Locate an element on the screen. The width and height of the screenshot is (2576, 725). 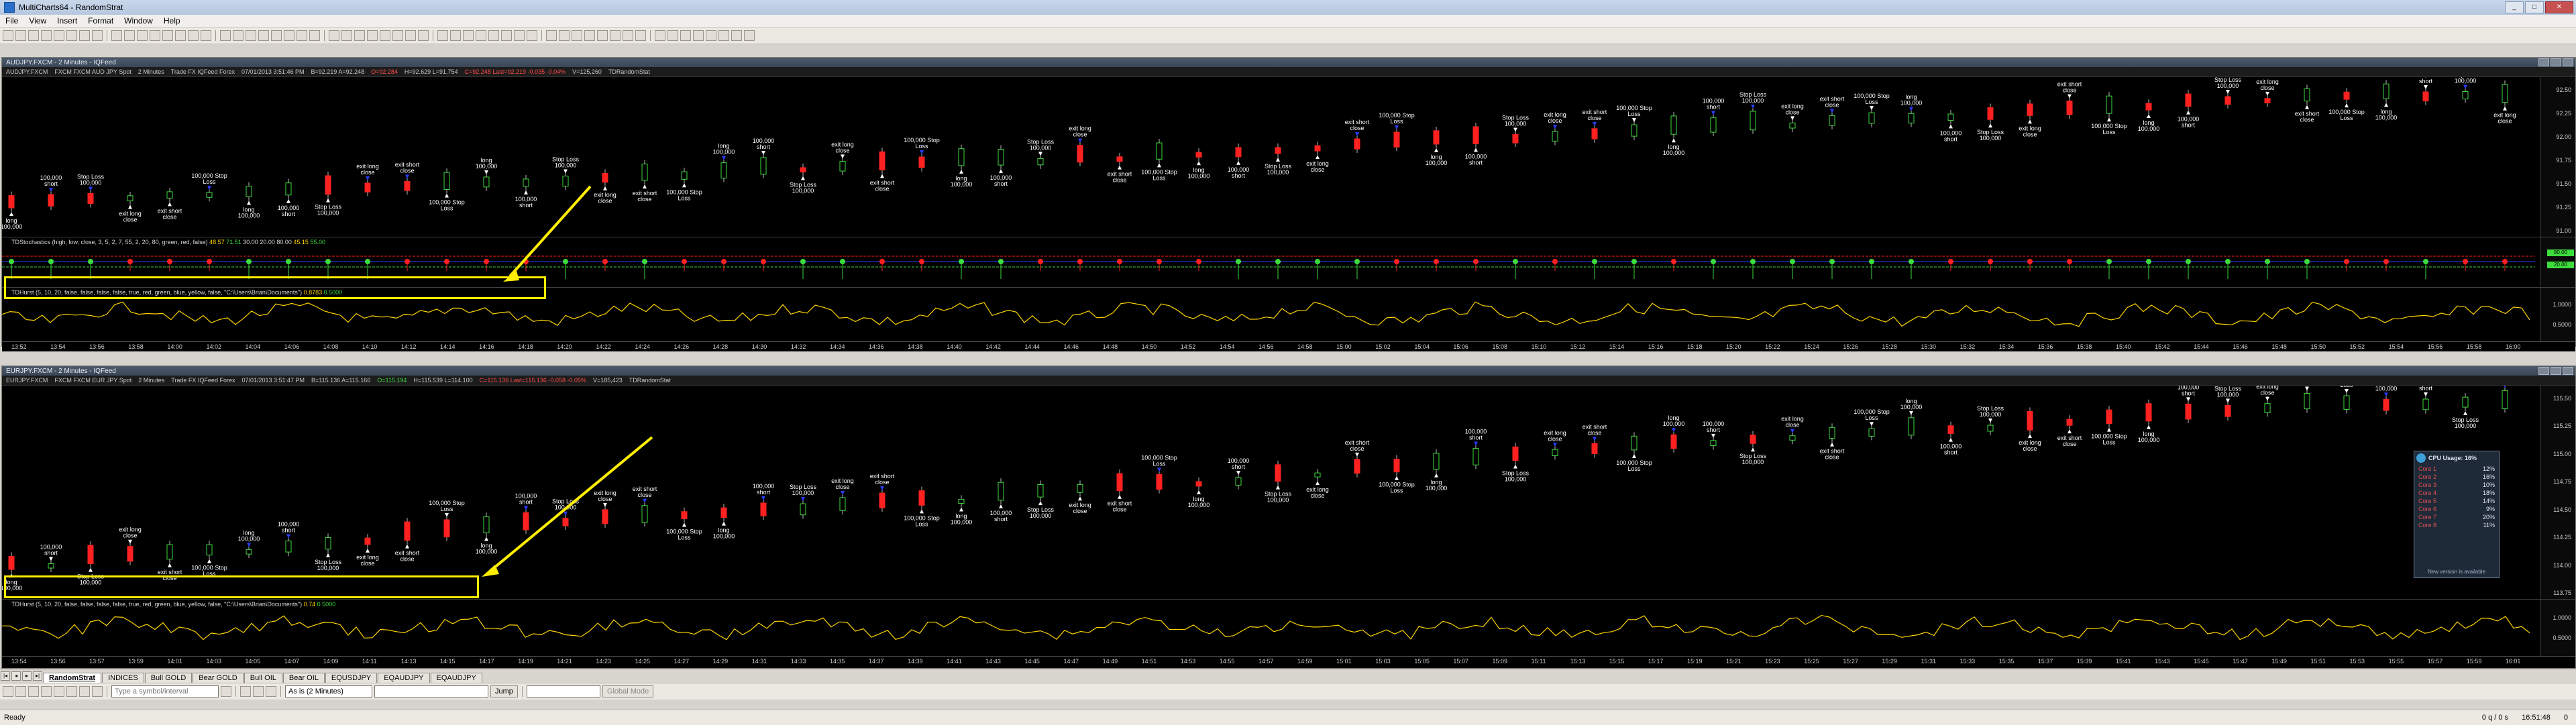
text-icon is located at coordinates (71, 691).